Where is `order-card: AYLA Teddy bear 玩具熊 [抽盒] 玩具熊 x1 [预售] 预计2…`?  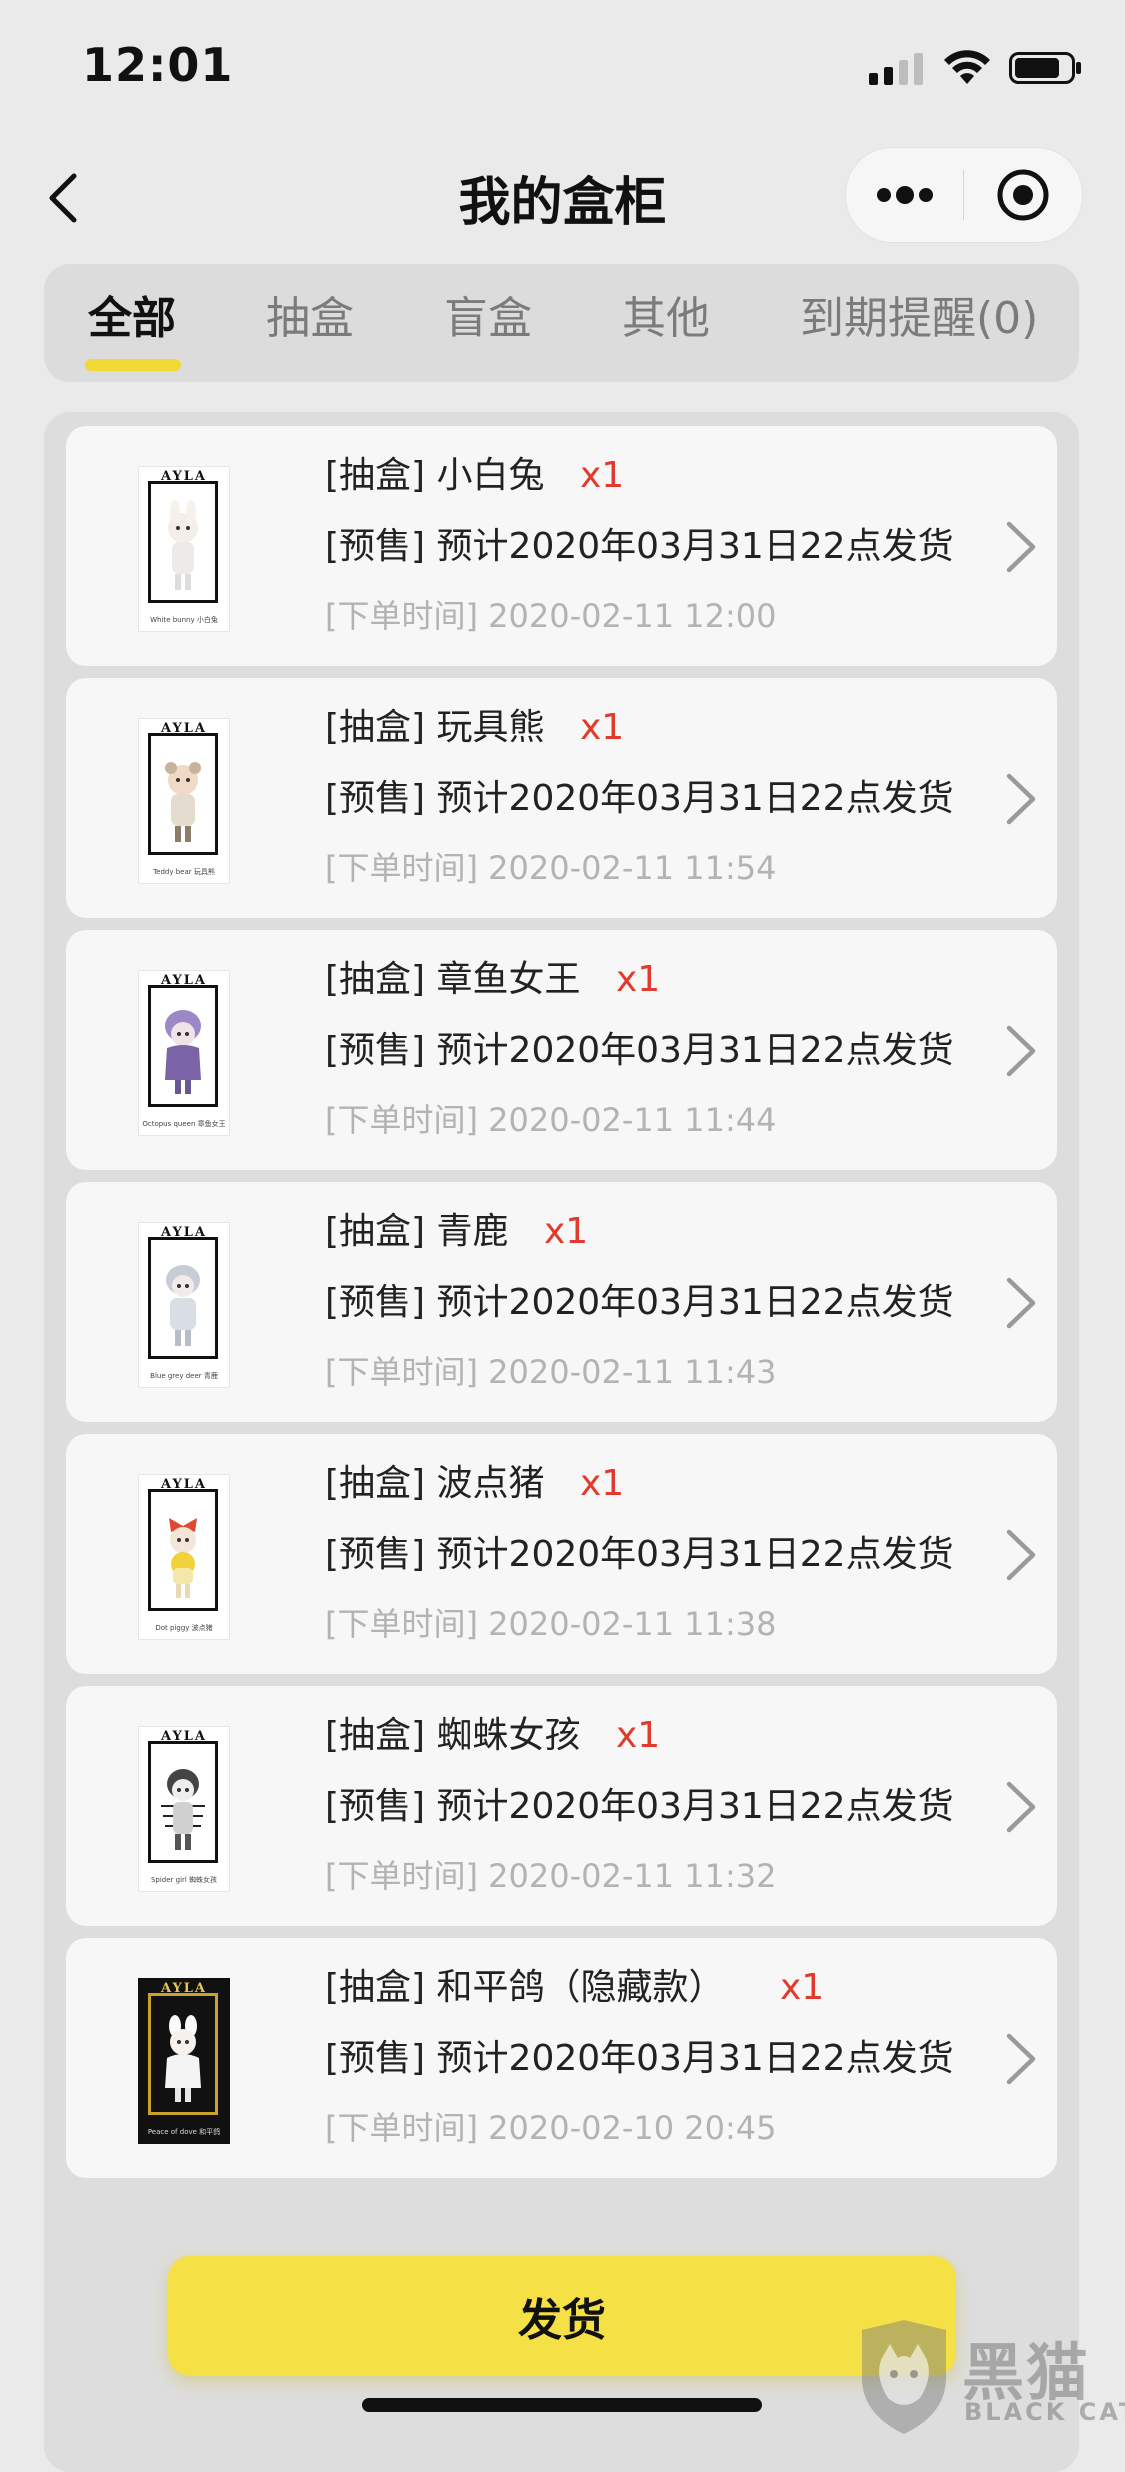
order-card: AYLA Teddy bear 玩具熊 [抽盒] 玩具熊 x1 [预售] 预计2… is located at coordinates (561, 798).